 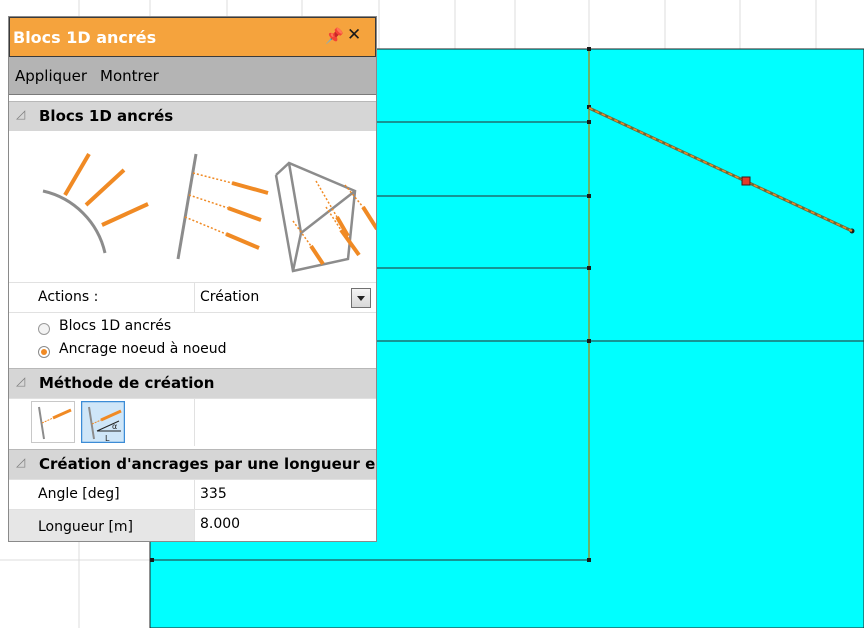 What do you see at coordinates (115, 326) in the screenshot?
I see `radio-blocs-1d-label: Blocs 1D ancrés` at bounding box center [115, 326].